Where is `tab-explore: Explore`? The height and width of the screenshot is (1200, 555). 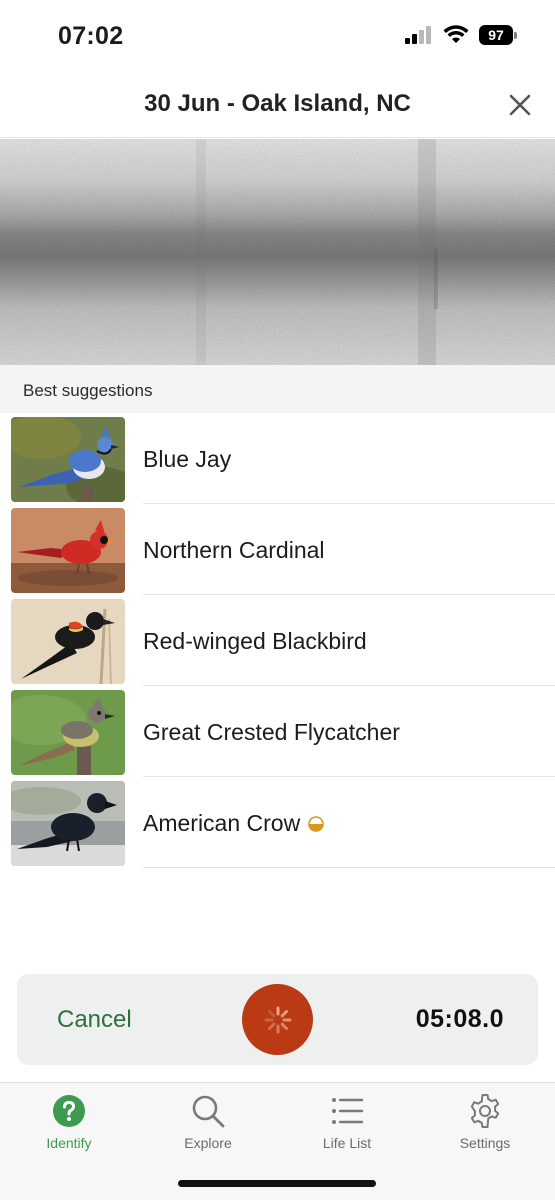 tab-explore: Explore is located at coordinates (208, 1125).